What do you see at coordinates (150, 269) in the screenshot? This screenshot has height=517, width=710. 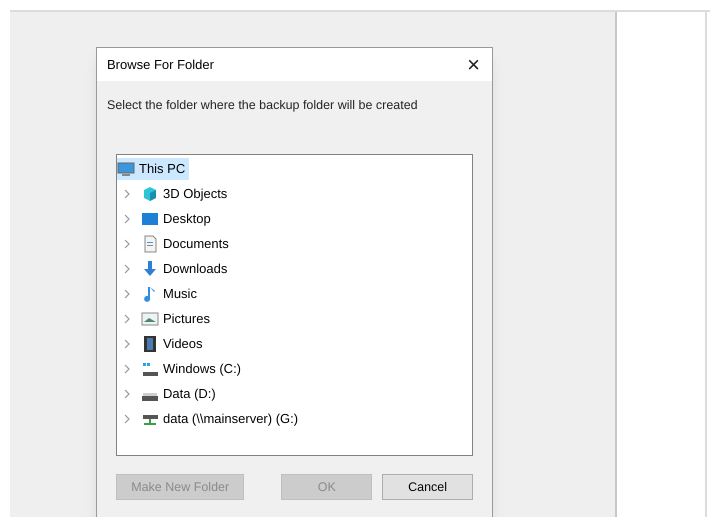 I see `down-arrow-icon` at bounding box center [150, 269].